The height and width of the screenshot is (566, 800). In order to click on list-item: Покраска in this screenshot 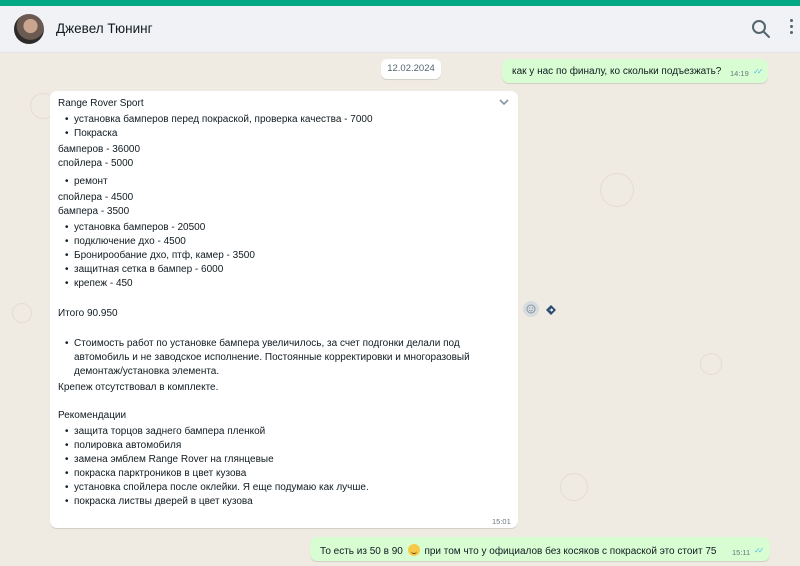, I will do `click(91, 133)`.